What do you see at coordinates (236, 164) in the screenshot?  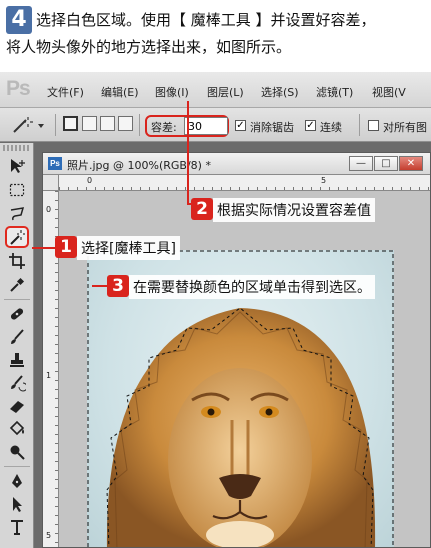 I see `document-tab: Ps 照片.jpg @ 100%(RGB/8) * — □ ✕` at bounding box center [236, 164].